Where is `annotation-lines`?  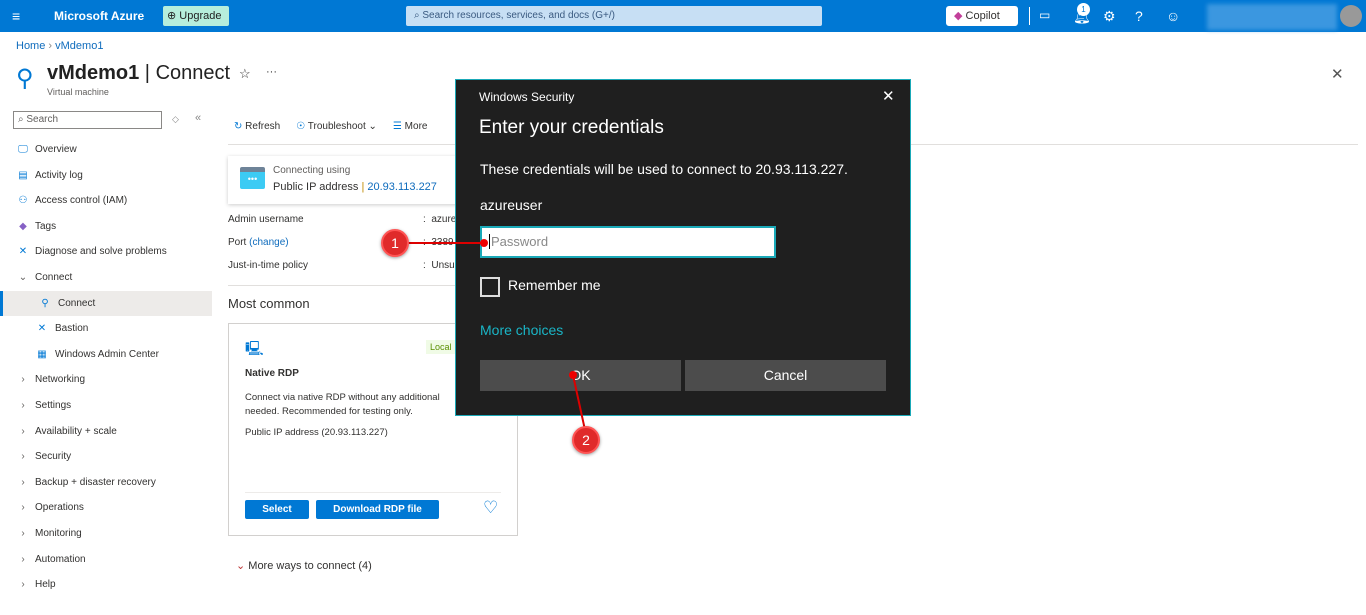
annotation-lines is located at coordinates (497, 335).